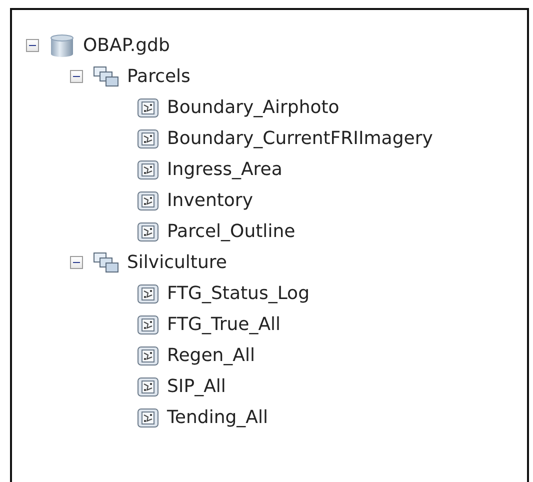  I want to click on tree-item-label: Parcel_Outline, so click(231, 231).